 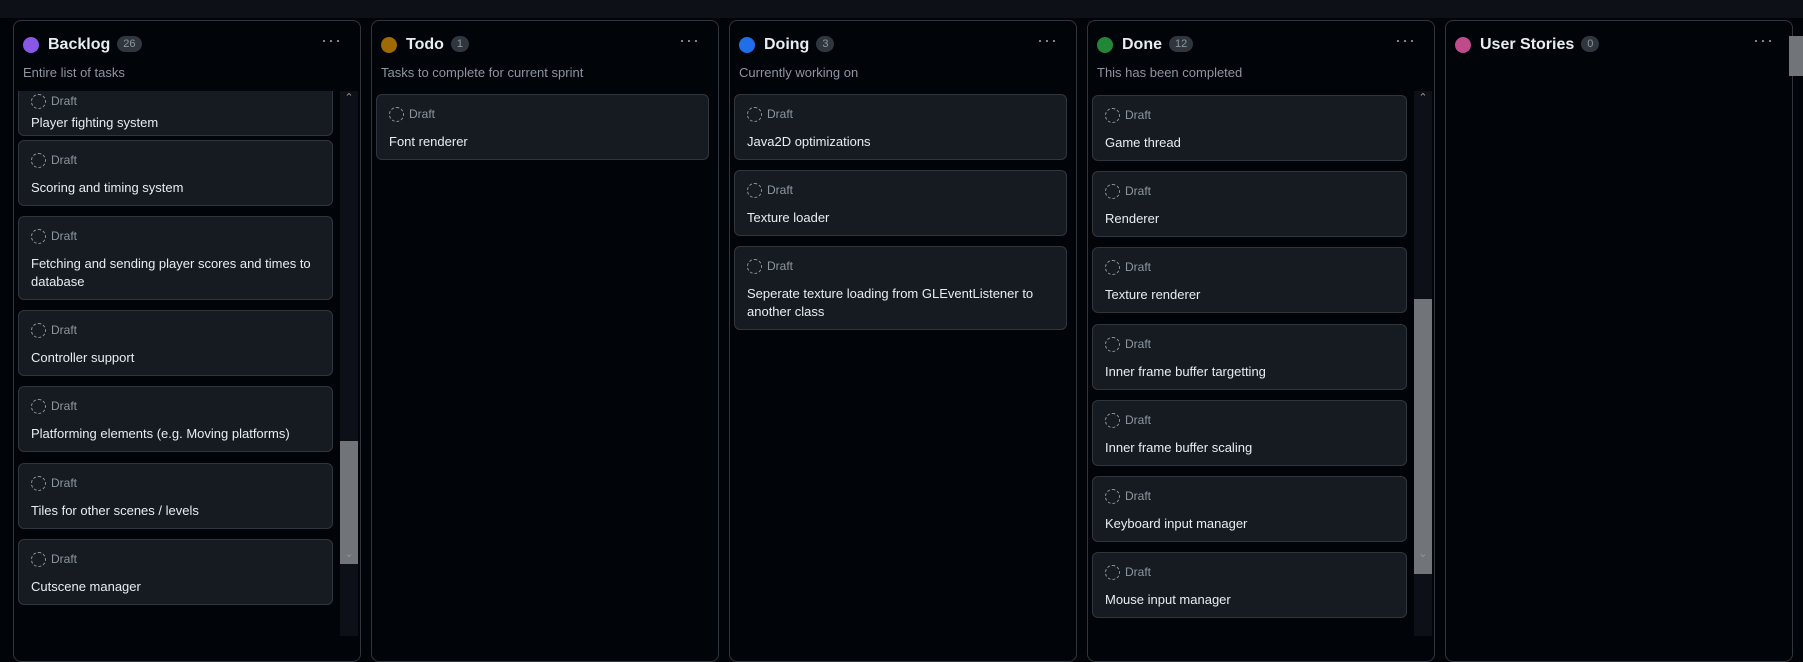 What do you see at coordinates (1250, 524) in the screenshot?
I see `card-title: Keyboard input manager` at bounding box center [1250, 524].